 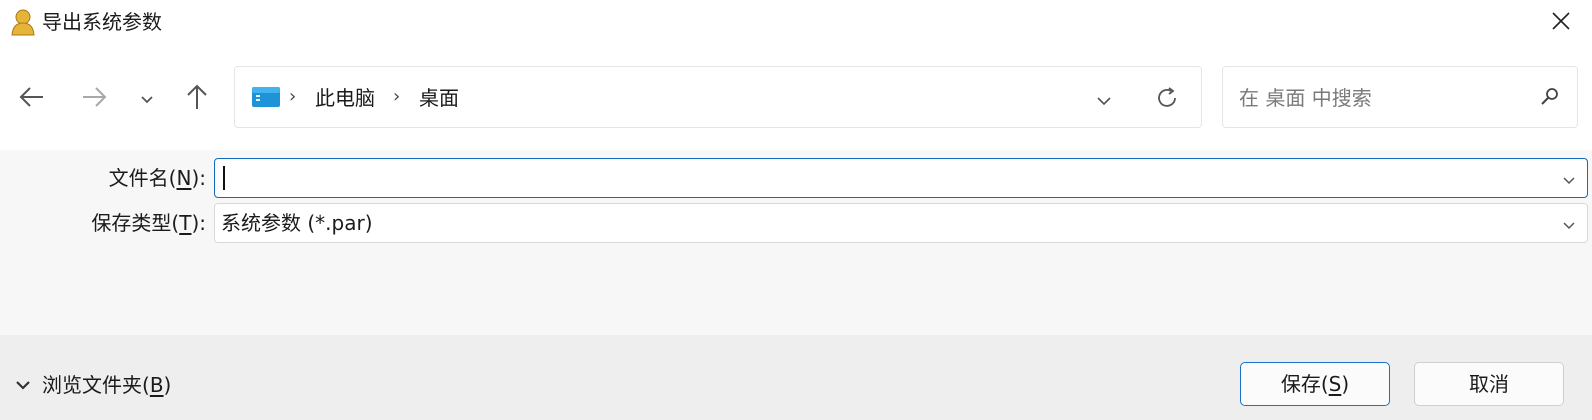 I want to click on search-icon, so click(x=1550, y=98).